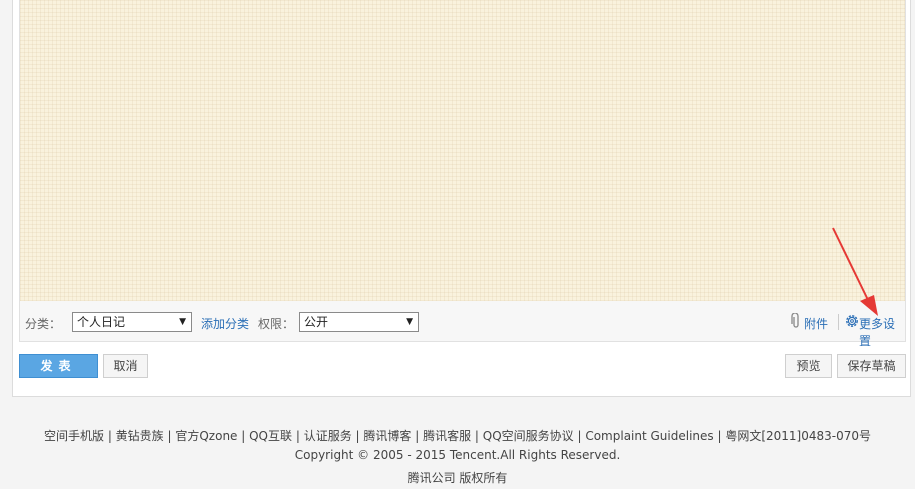 The height and width of the screenshot is (489, 915). I want to click on footer-link: 腾讯博客, so click(387, 436).